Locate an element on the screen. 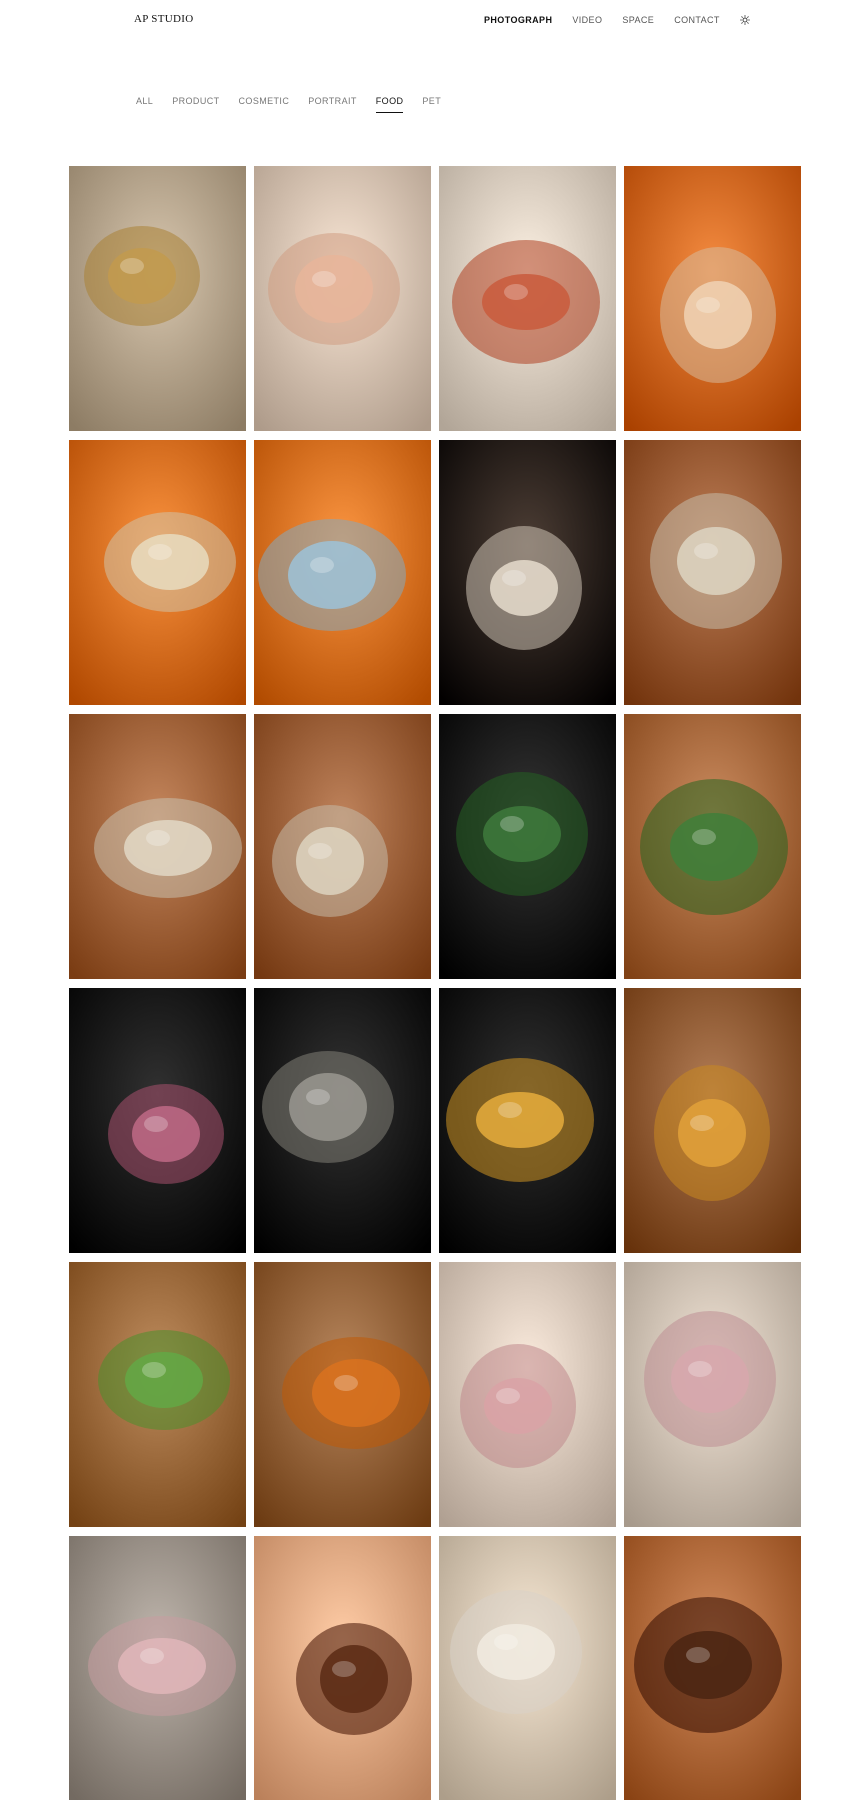 The width and height of the screenshot is (861, 1800). nav-video: VIDEO is located at coordinates (587, 20).